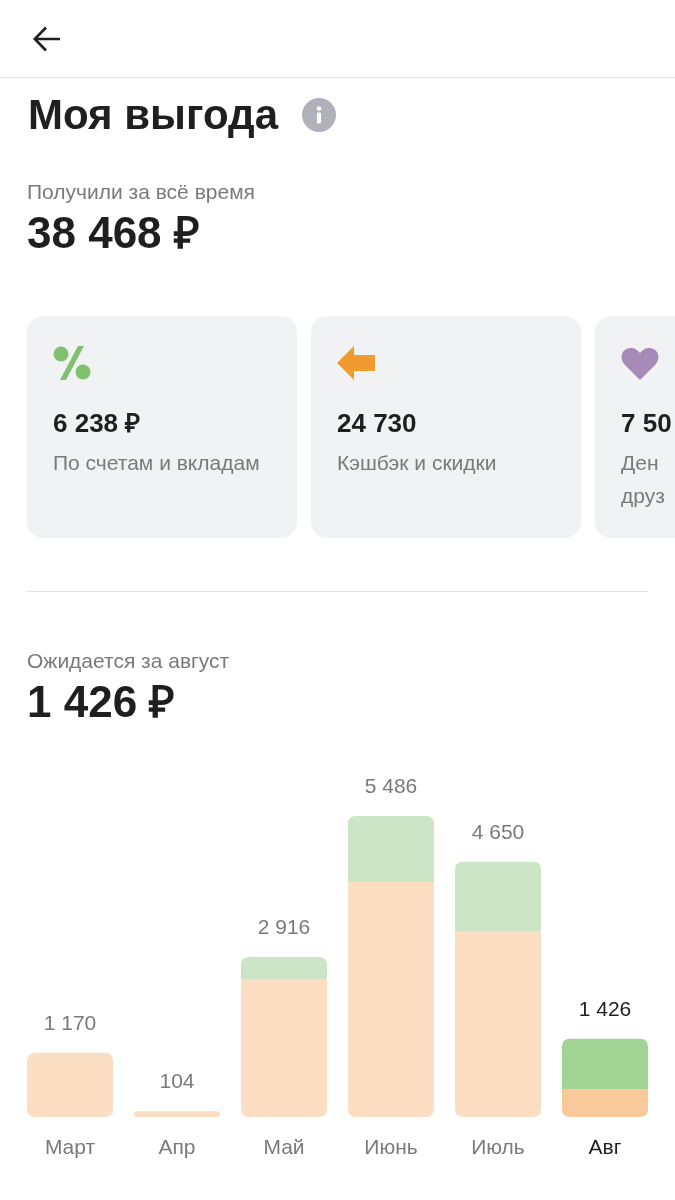  What do you see at coordinates (640, 363) in the screenshot?
I see `heart-icon` at bounding box center [640, 363].